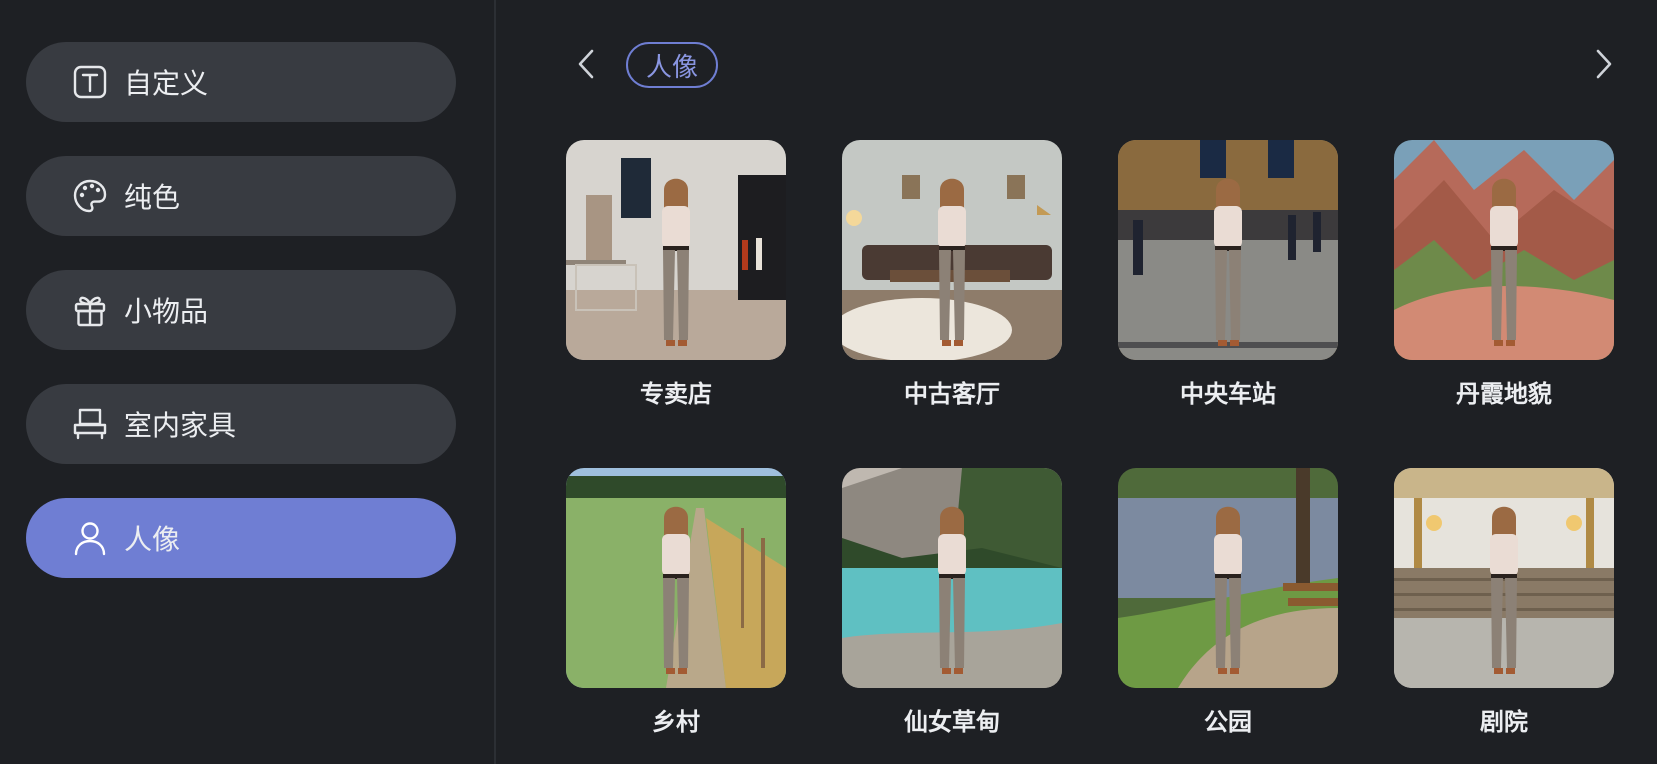 Image resolution: width=1657 pixels, height=764 pixels. Describe the element at coordinates (90, 310) in the screenshot. I see `gift-icon` at that location.